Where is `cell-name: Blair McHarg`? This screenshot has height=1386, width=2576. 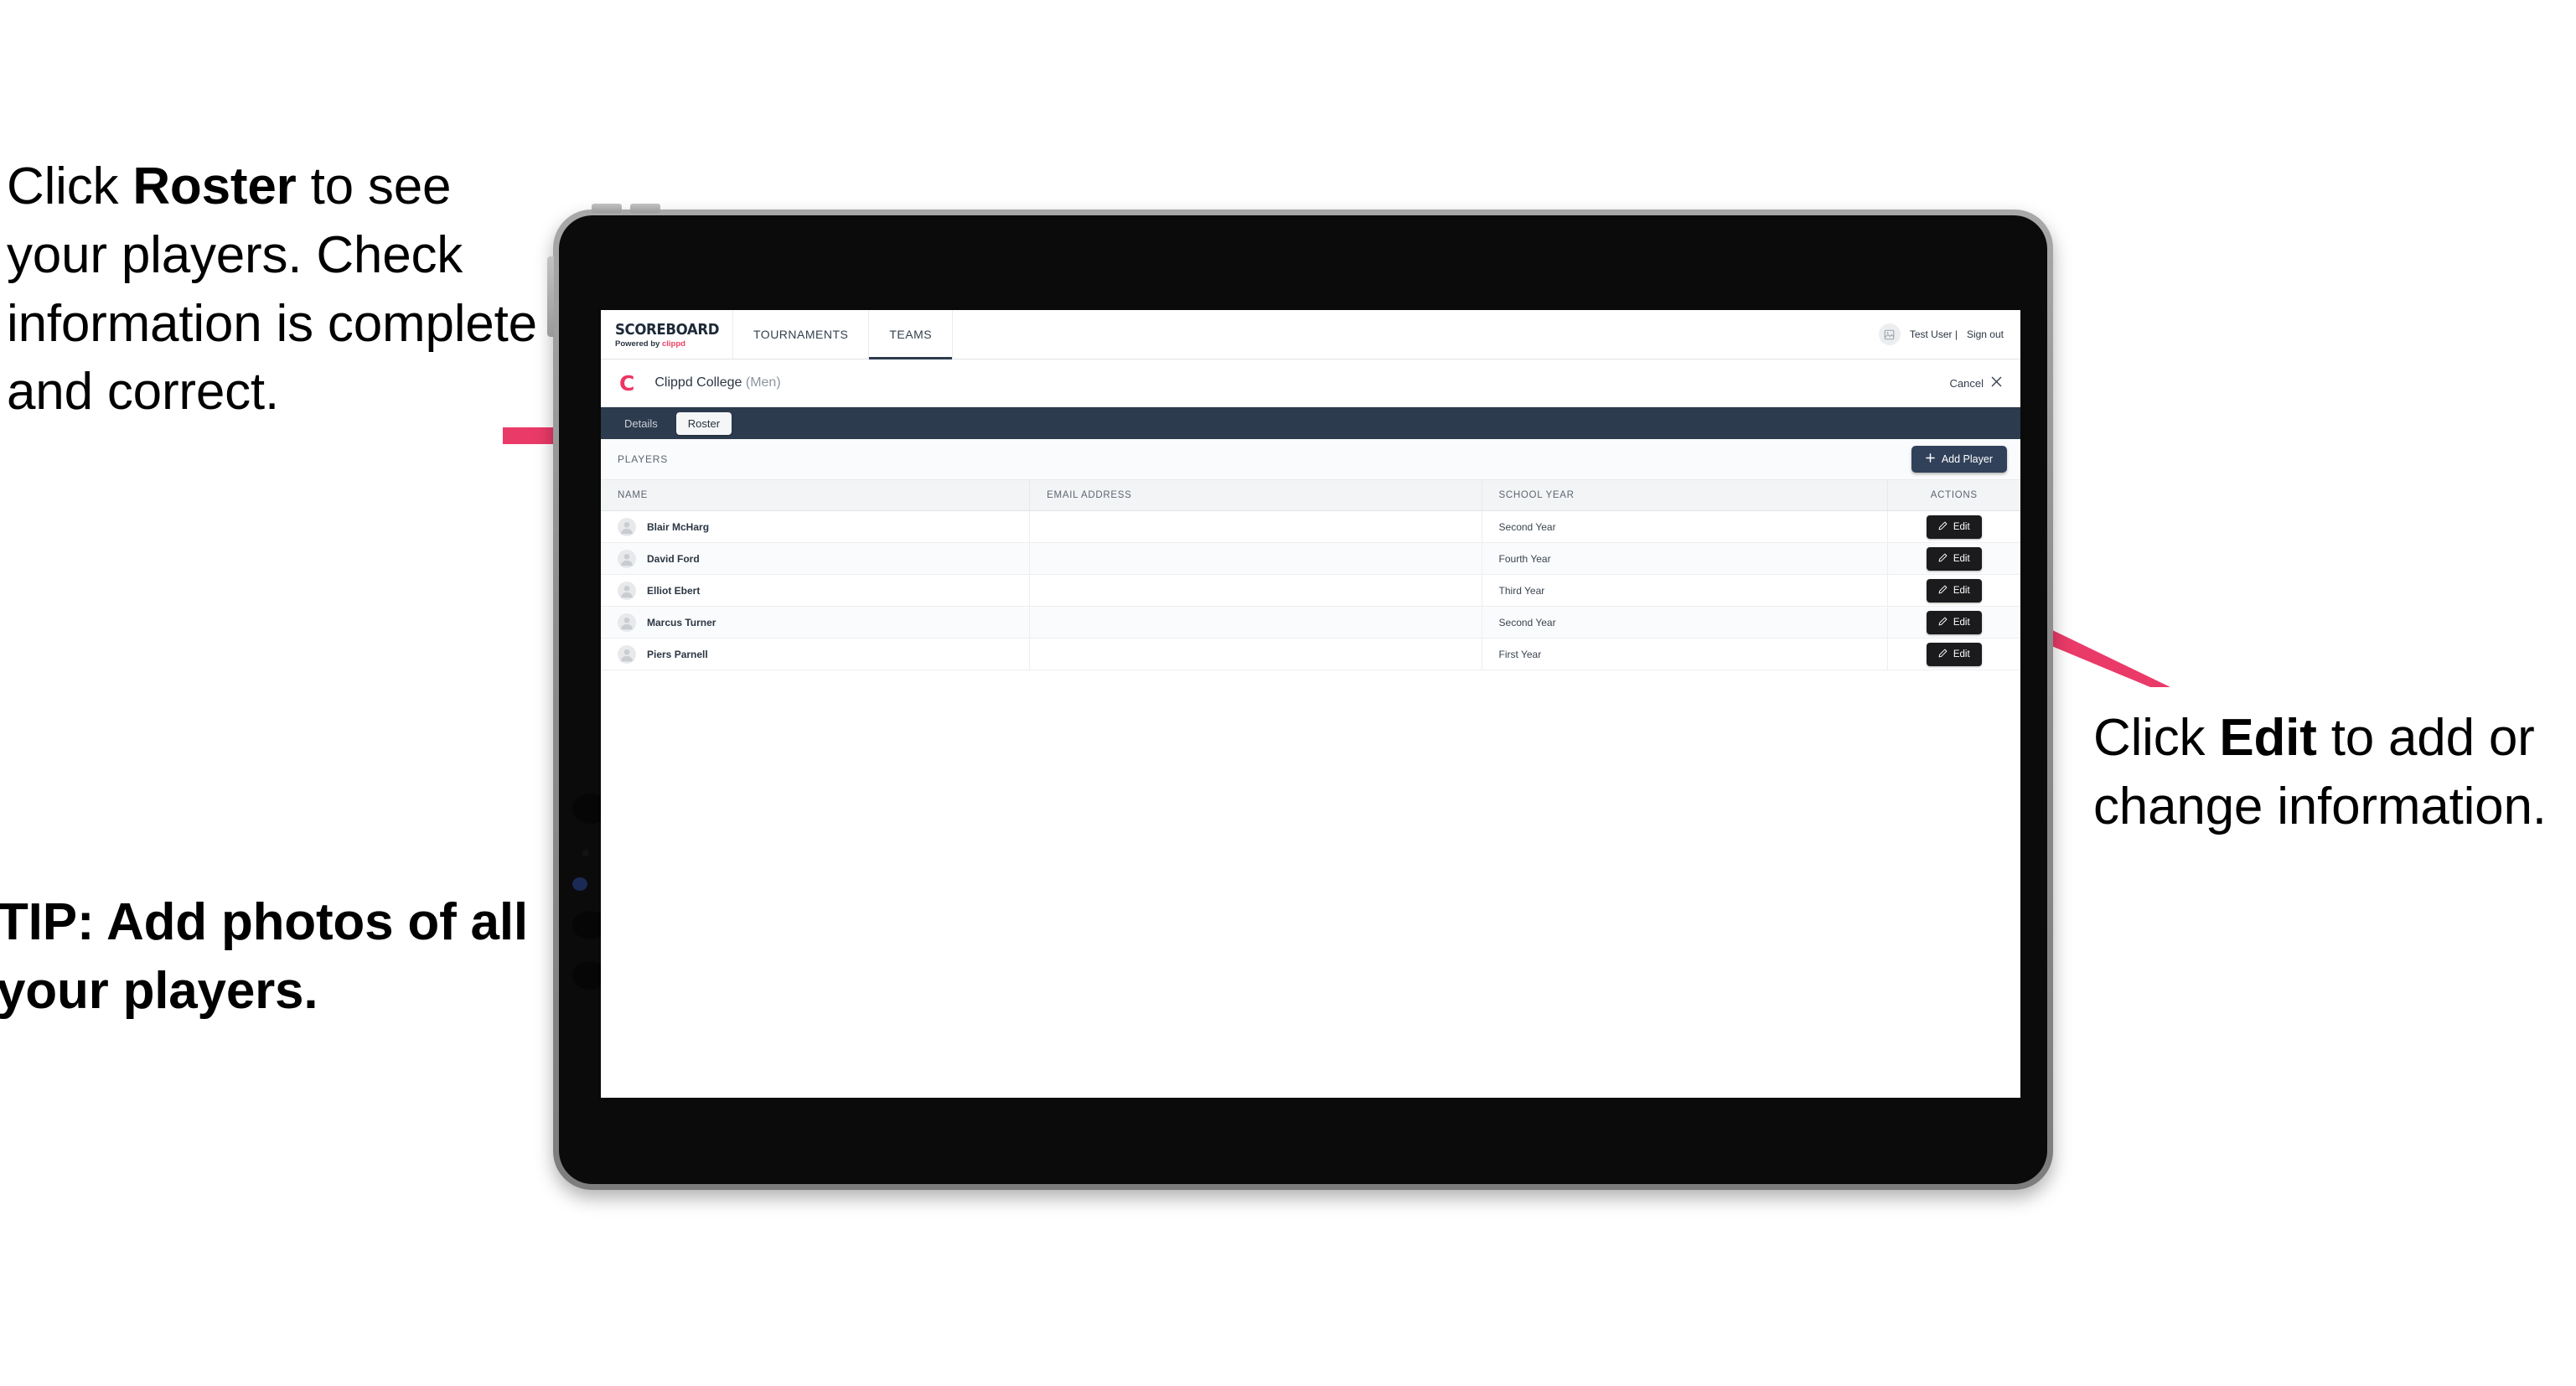 cell-name: Blair McHarg is located at coordinates (816, 526).